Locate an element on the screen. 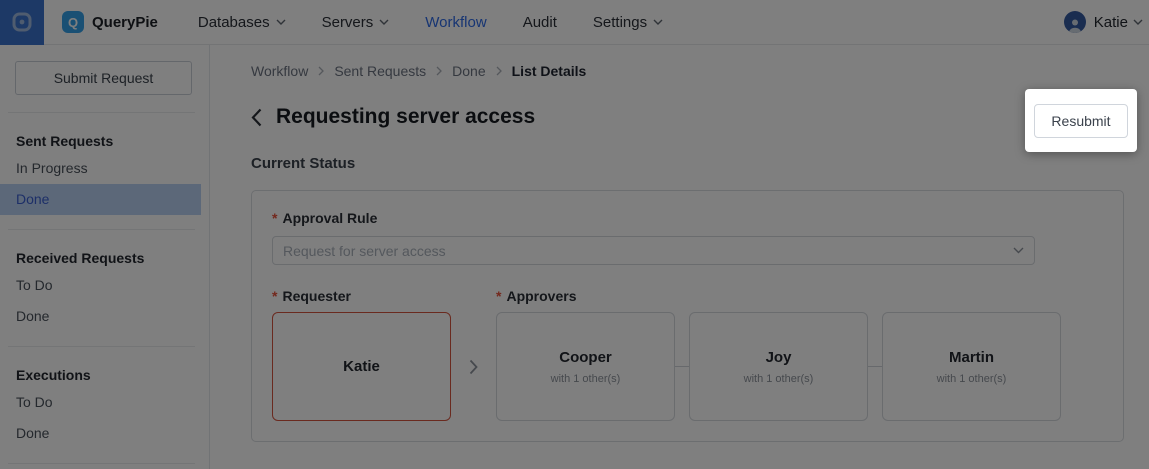 This screenshot has width=1149, height=469. resubmit-spotlight: Resubmit is located at coordinates (1081, 120).